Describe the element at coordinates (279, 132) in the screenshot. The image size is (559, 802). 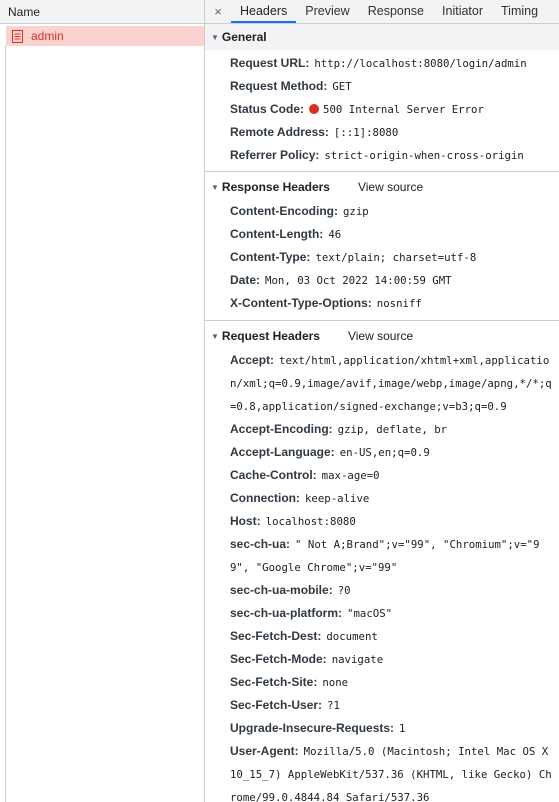
I see `header-key: Remote Address:` at that location.